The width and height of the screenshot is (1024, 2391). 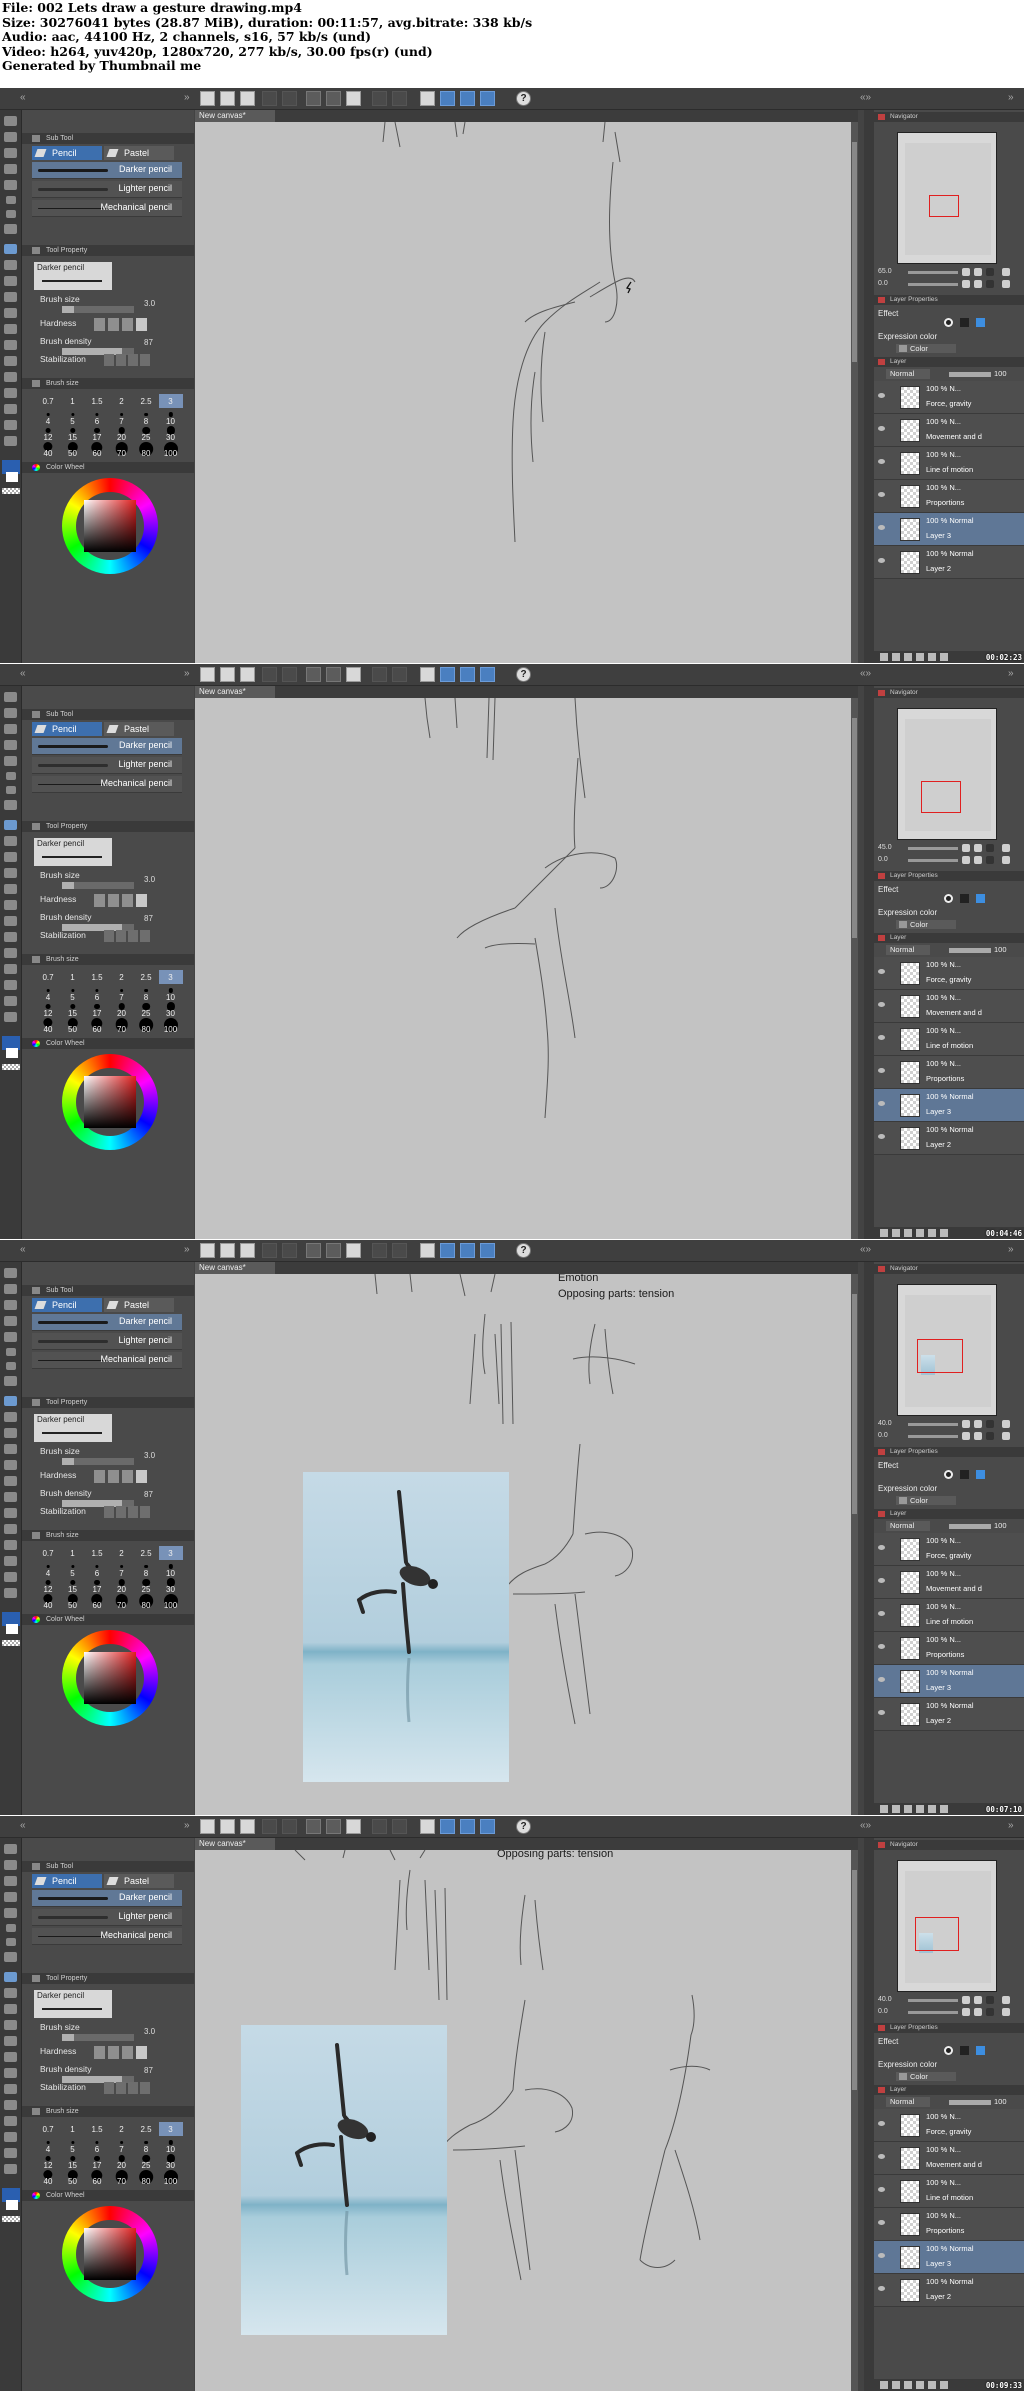 What do you see at coordinates (10, 1321) in the screenshot?
I see `eyedropper-tool-icon` at bounding box center [10, 1321].